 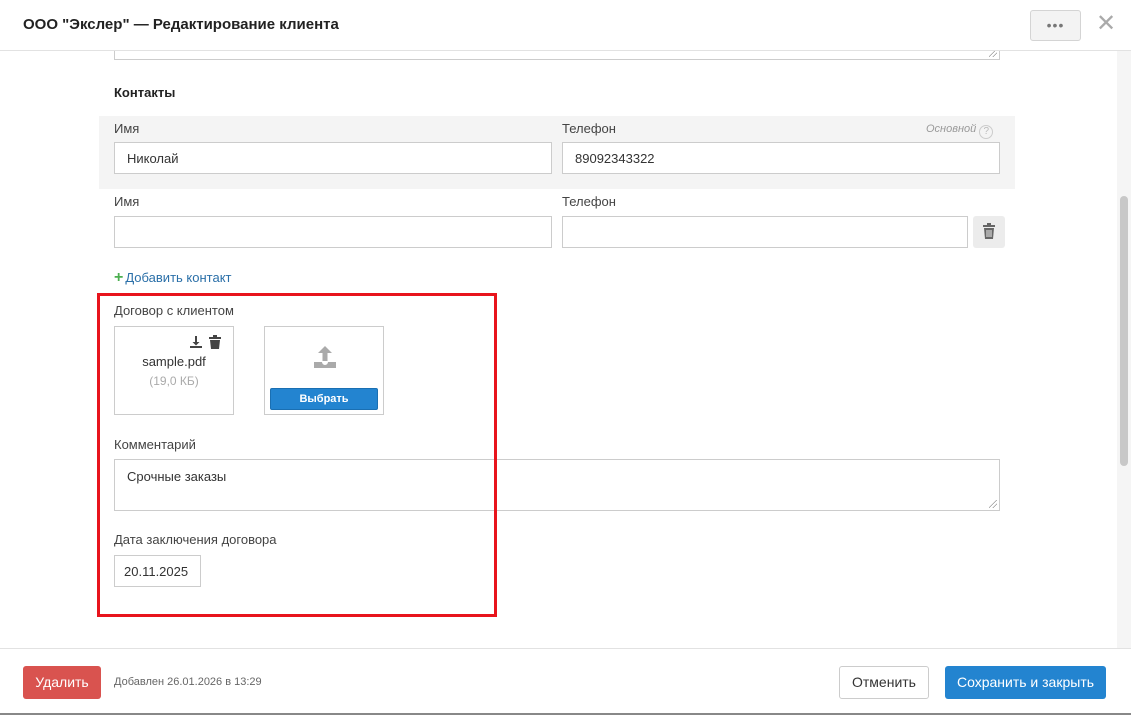 What do you see at coordinates (155, 444) in the screenshot?
I see `comment-label: Комментарий` at bounding box center [155, 444].